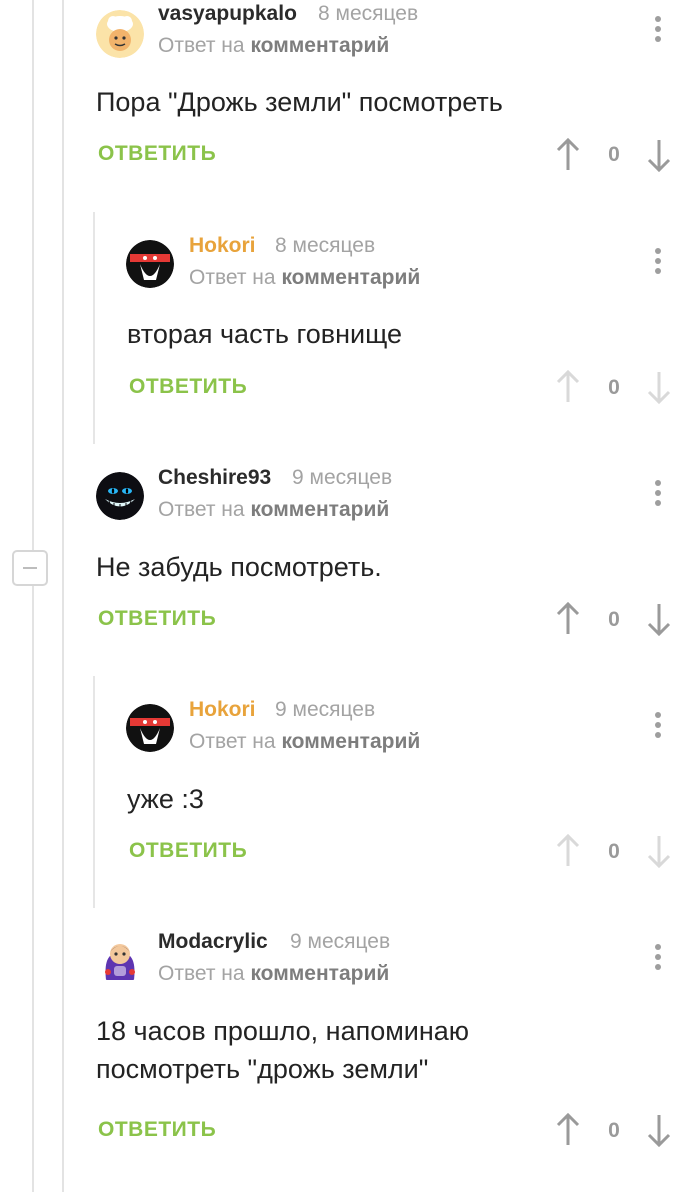  Describe the element at coordinates (214, 478) in the screenshot. I see `username: Cheshire93` at that location.